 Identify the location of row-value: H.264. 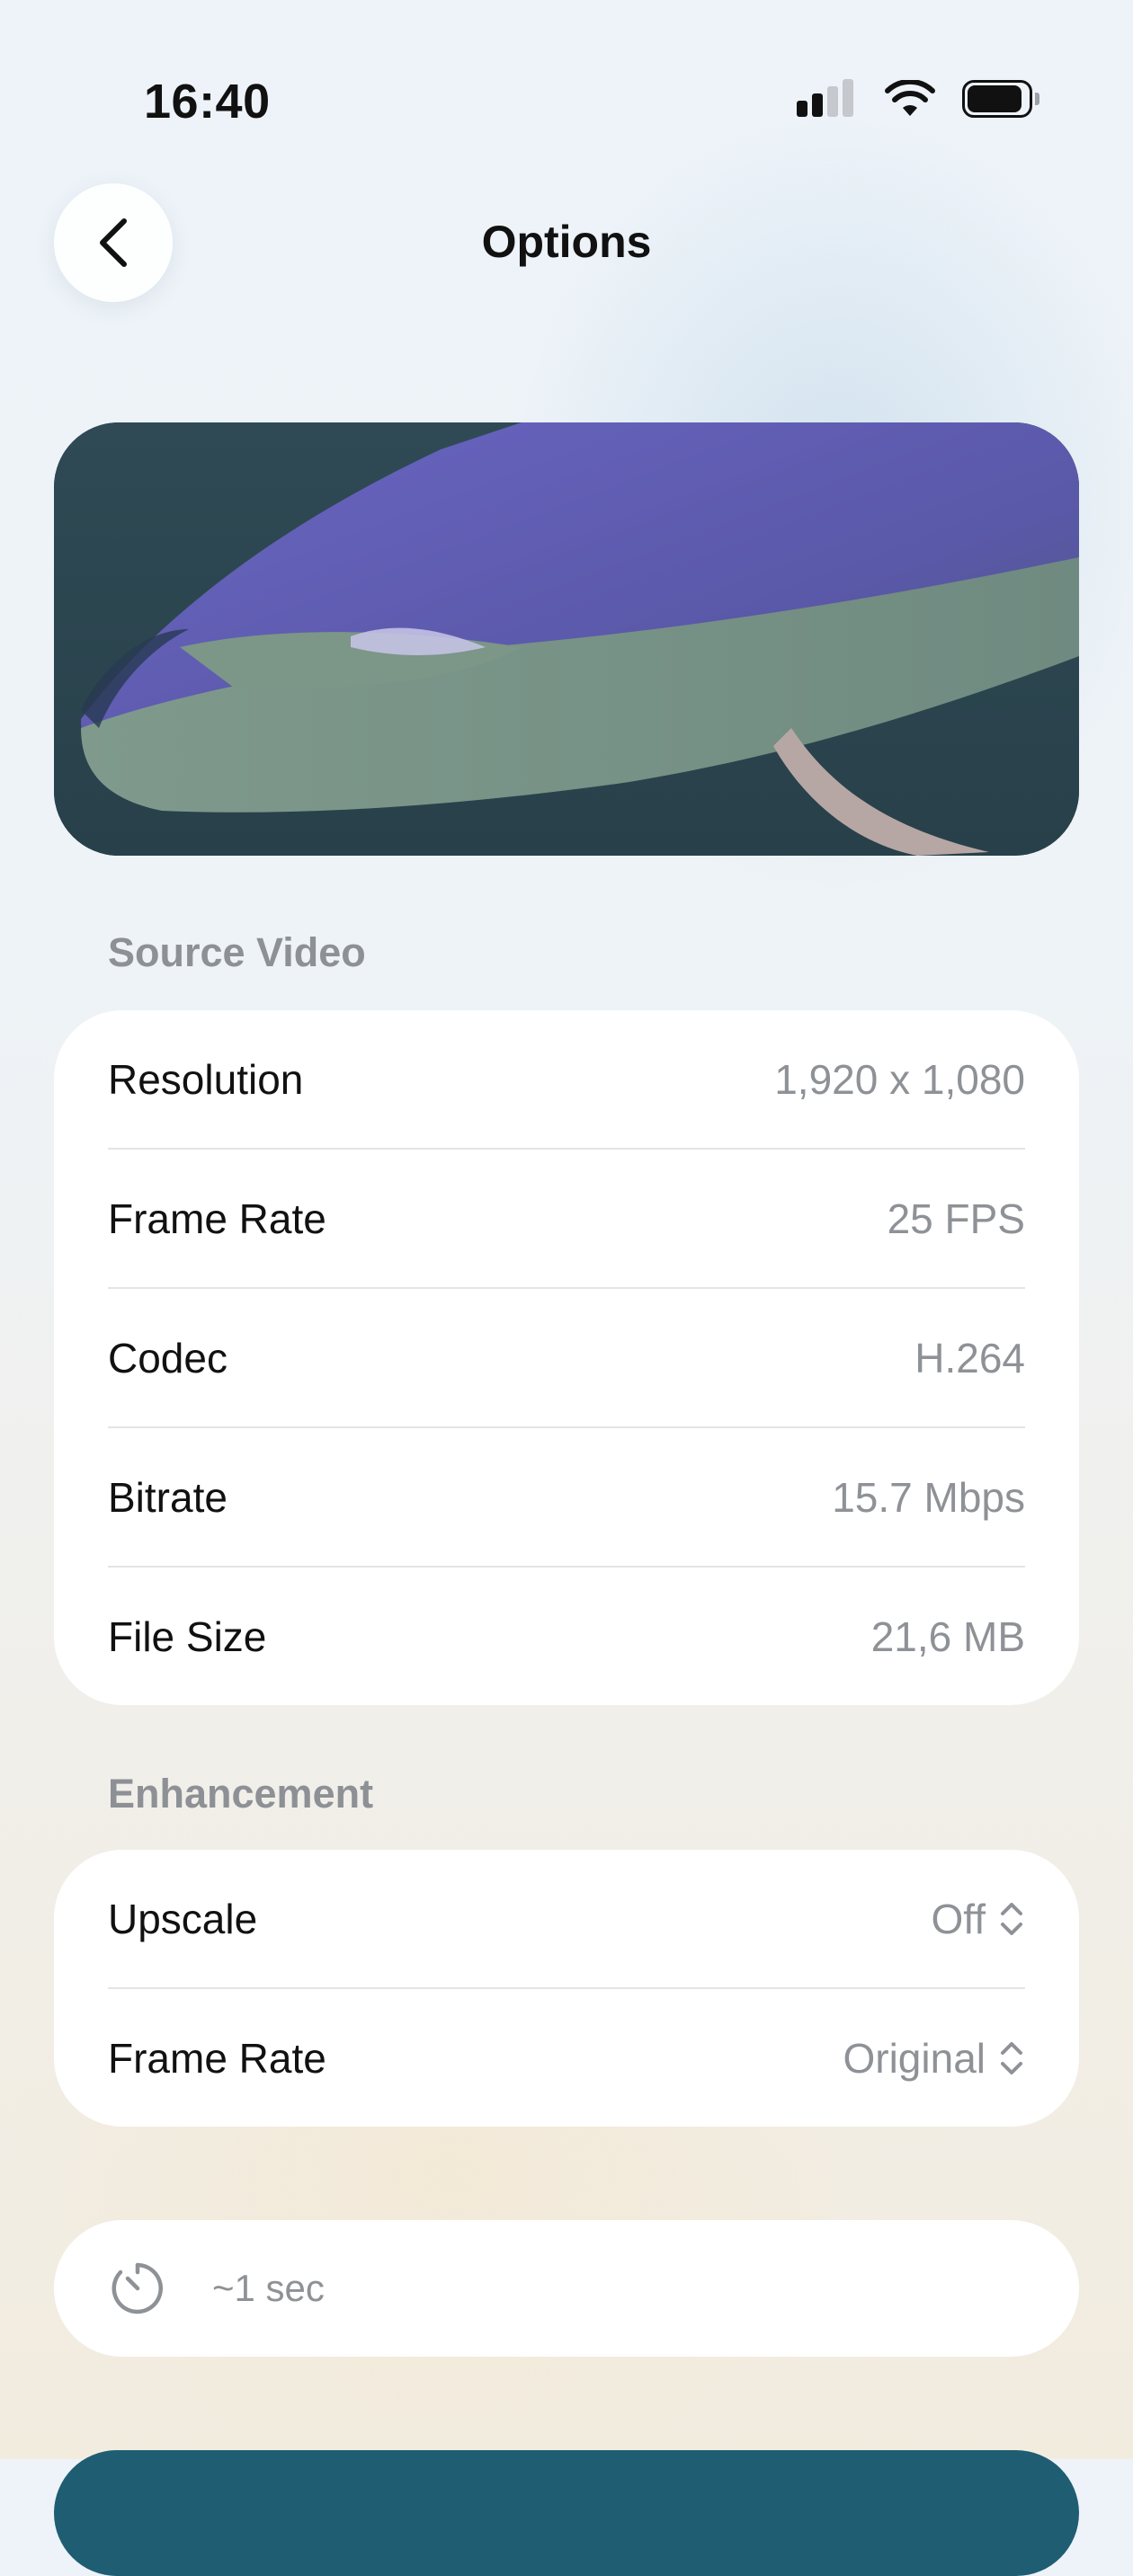
(969, 1357).